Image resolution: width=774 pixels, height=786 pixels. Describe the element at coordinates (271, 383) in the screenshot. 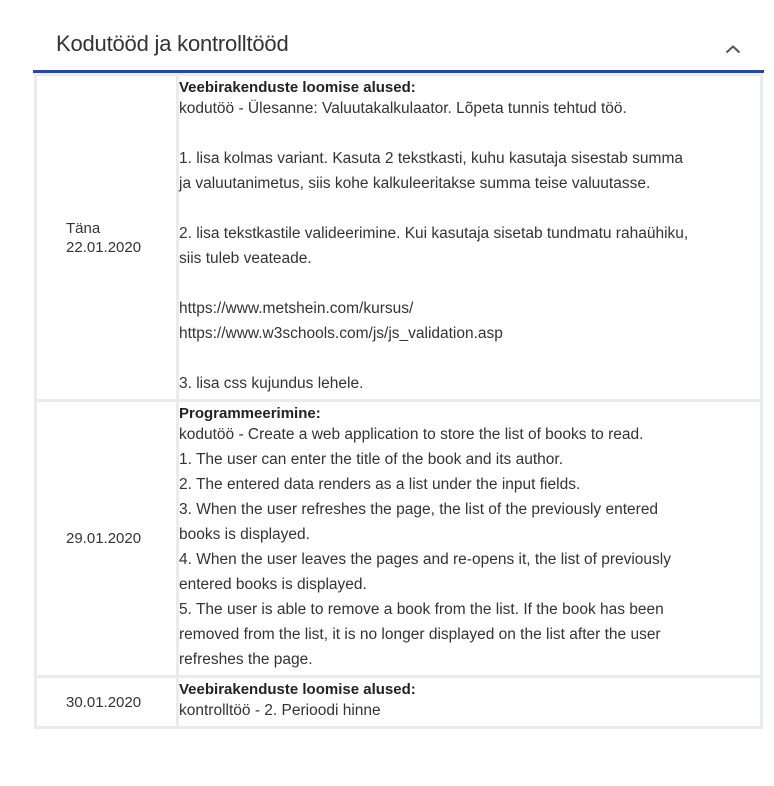

I see `assignment-line: 3. lisa css kujundus lehele.` at that location.